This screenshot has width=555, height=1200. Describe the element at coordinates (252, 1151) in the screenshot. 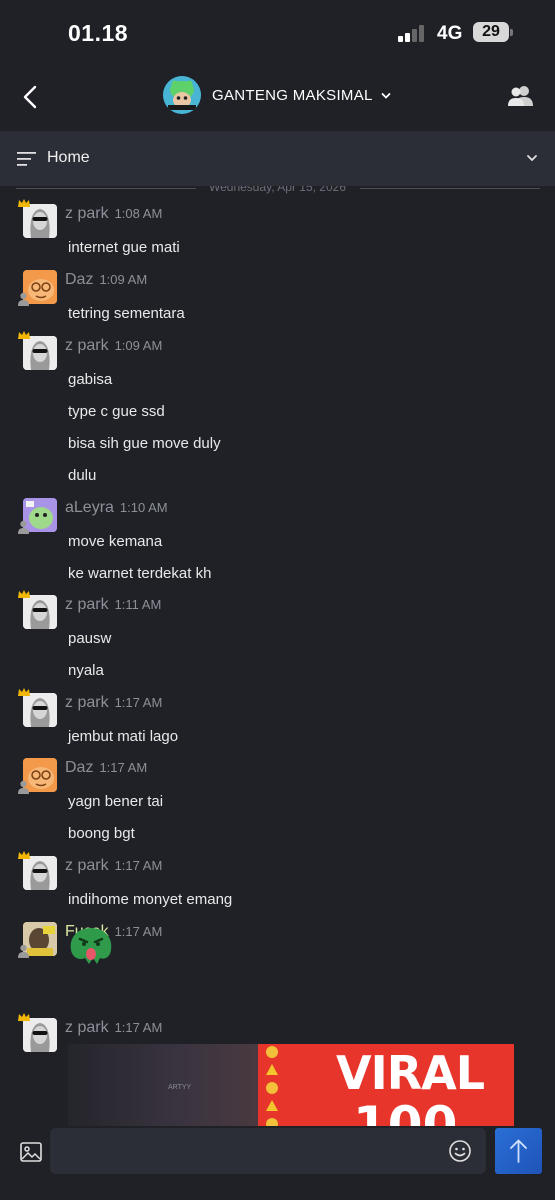

I see `message-input` at that location.